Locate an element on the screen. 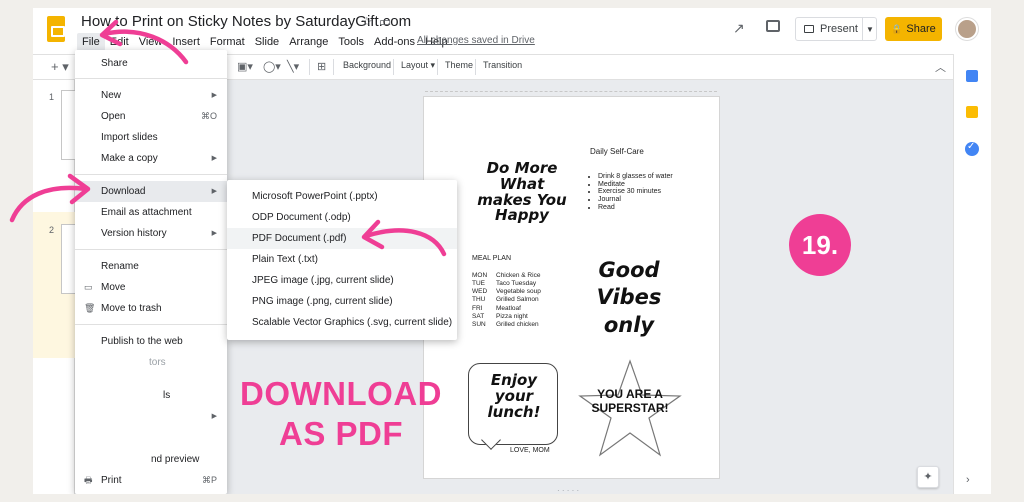  download-txt: Plain Text (.txt) is located at coordinates (342, 259).